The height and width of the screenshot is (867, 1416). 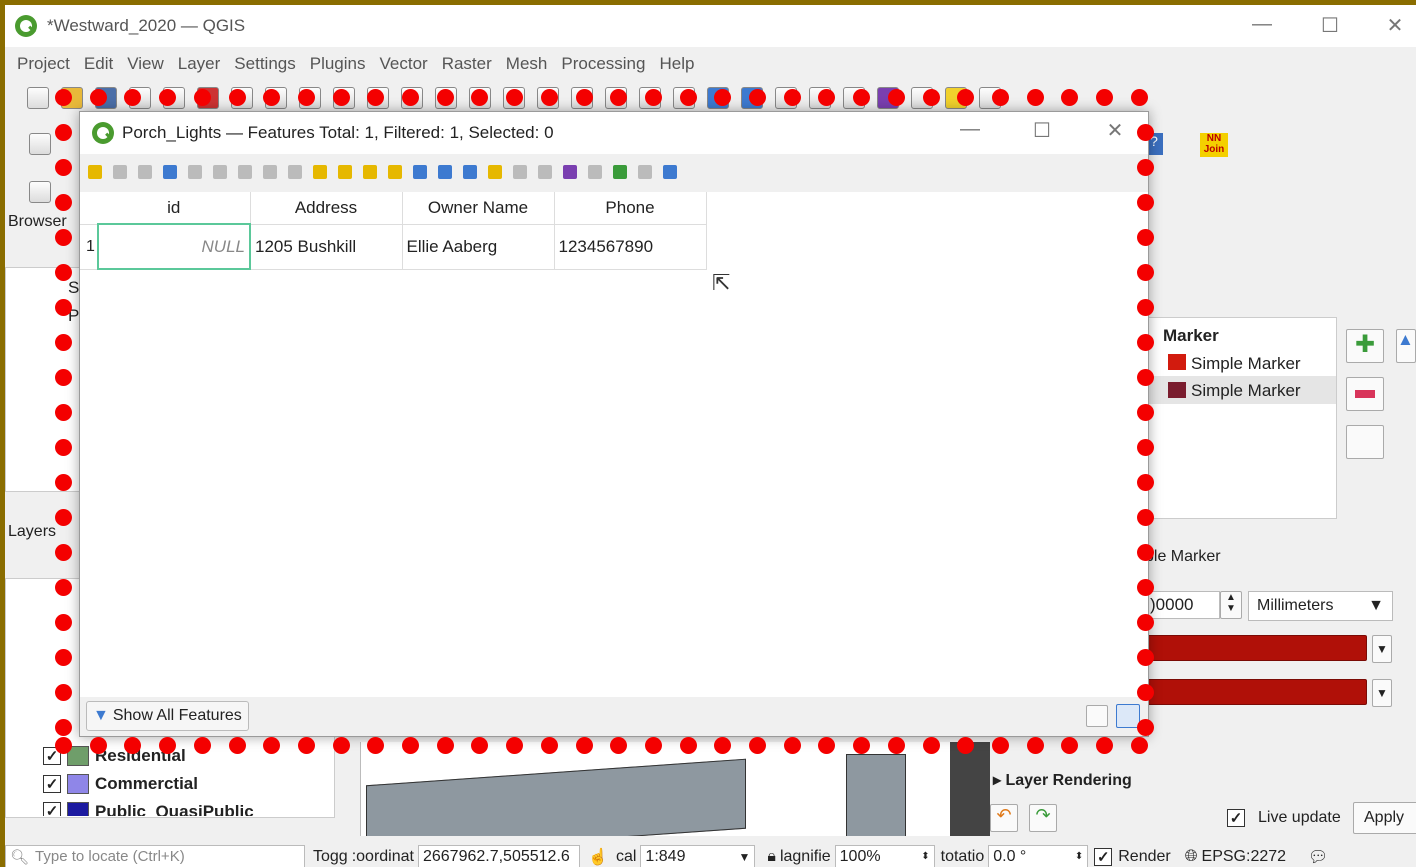 What do you see at coordinates (404, 64) in the screenshot?
I see `menu-vector: Vector` at bounding box center [404, 64].